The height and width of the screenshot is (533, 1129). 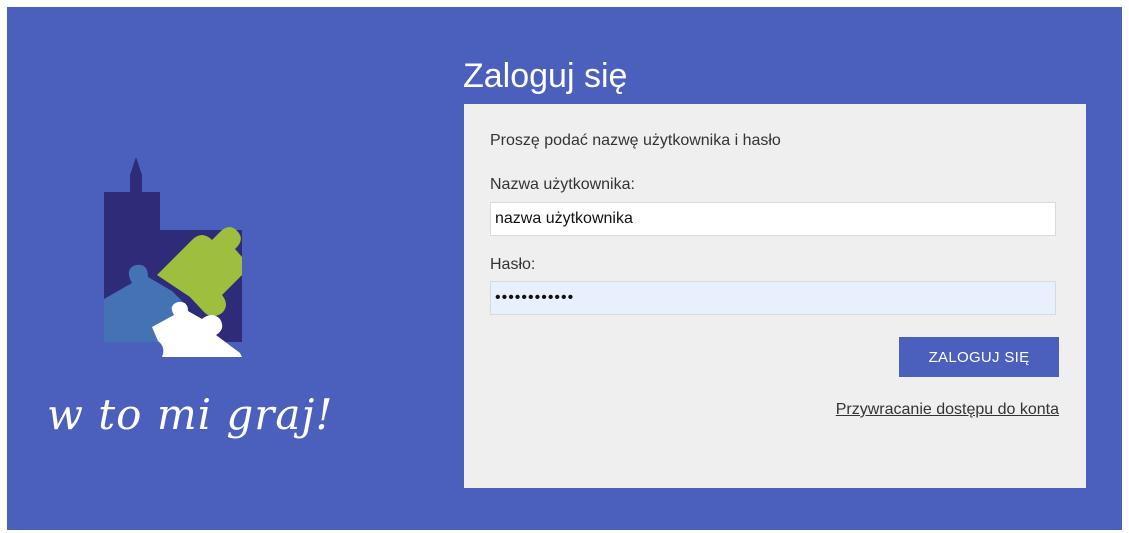 What do you see at coordinates (947, 410) in the screenshot?
I see `recover-account-link: Przywracanie dostępu do konta` at bounding box center [947, 410].